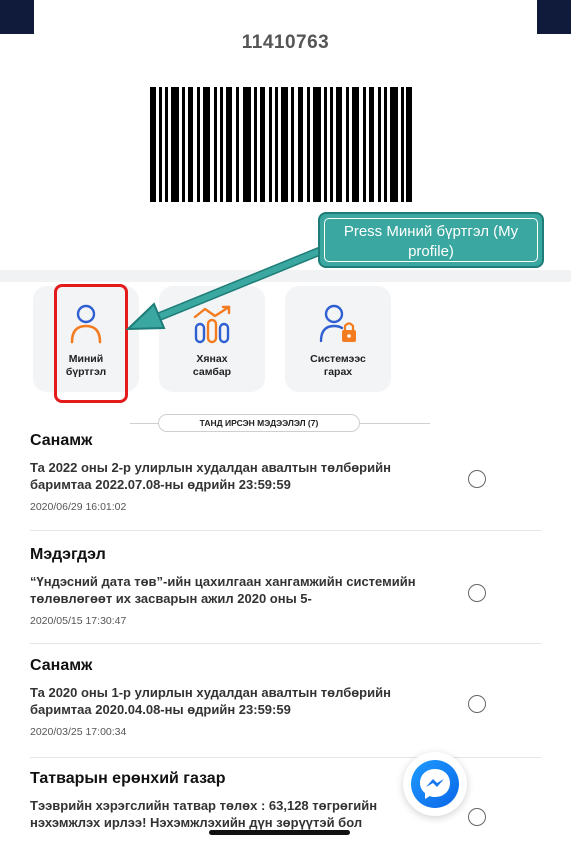 Image resolution: width=571 pixels, height=847 pixels. Describe the element at coordinates (78, 507) in the screenshot. I see `message-time: 2020/06/29 16:01:02` at that location.